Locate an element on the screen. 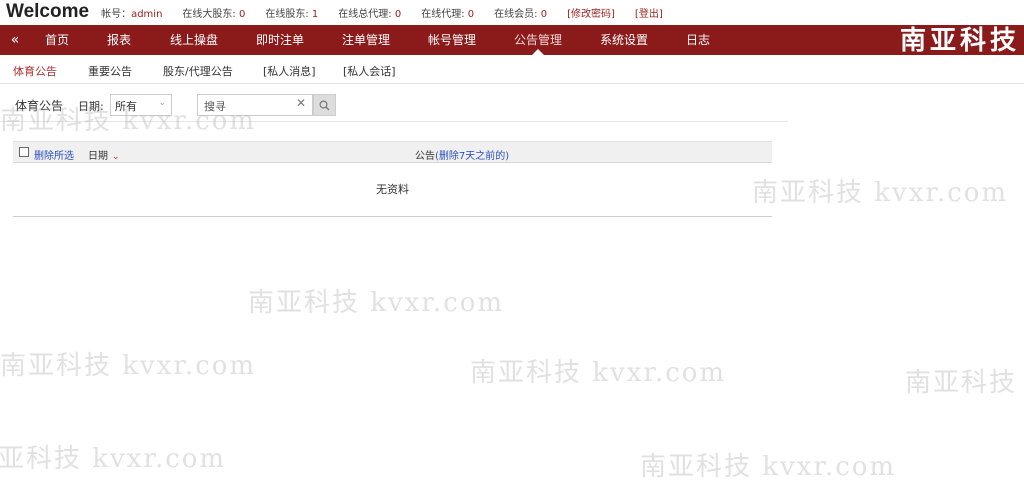  filter-bar: 体育公告 日期: 所有 ⌄ 搜寻 ✕ is located at coordinates (395, 106).